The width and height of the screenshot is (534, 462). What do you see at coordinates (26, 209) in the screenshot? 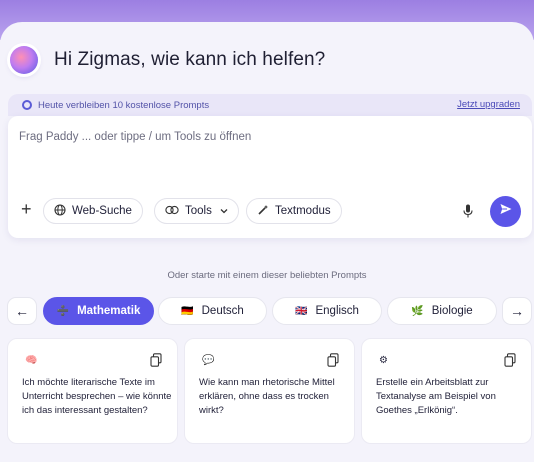
I see `add-attachment-button: +` at bounding box center [26, 209].